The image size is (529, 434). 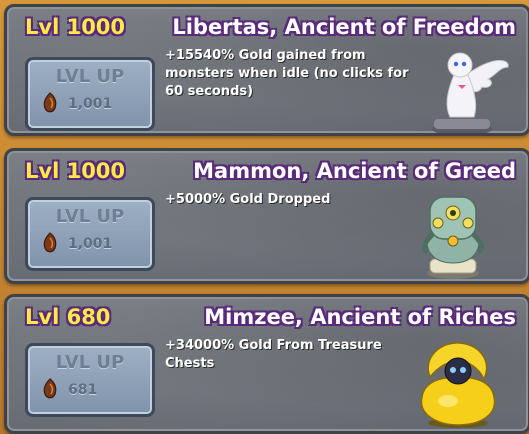 I want to click on mammon-statue-icon, so click(x=453, y=237).